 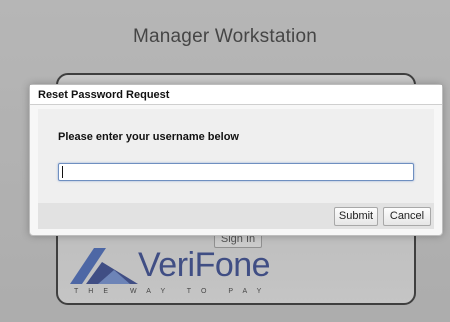 I want to click on username-input, so click(x=236, y=172).